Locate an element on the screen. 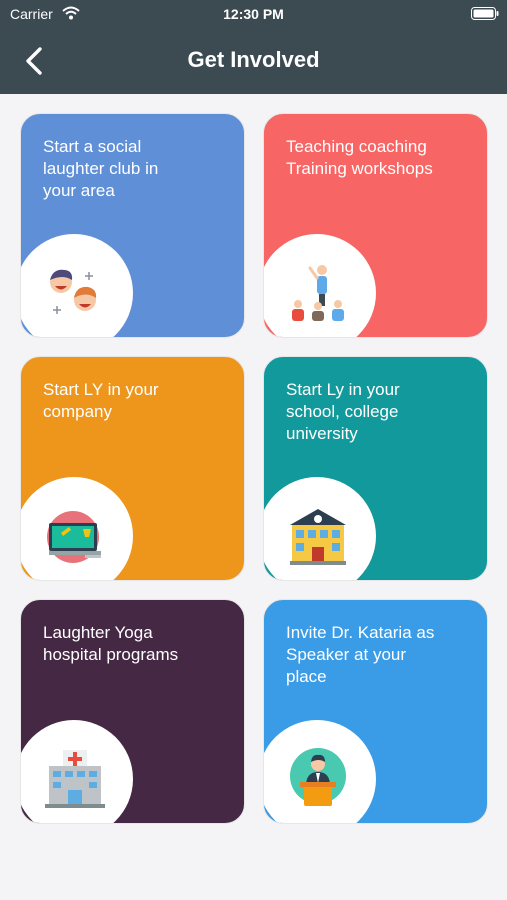  speaker-podium-icon is located at coordinates (318, 777).